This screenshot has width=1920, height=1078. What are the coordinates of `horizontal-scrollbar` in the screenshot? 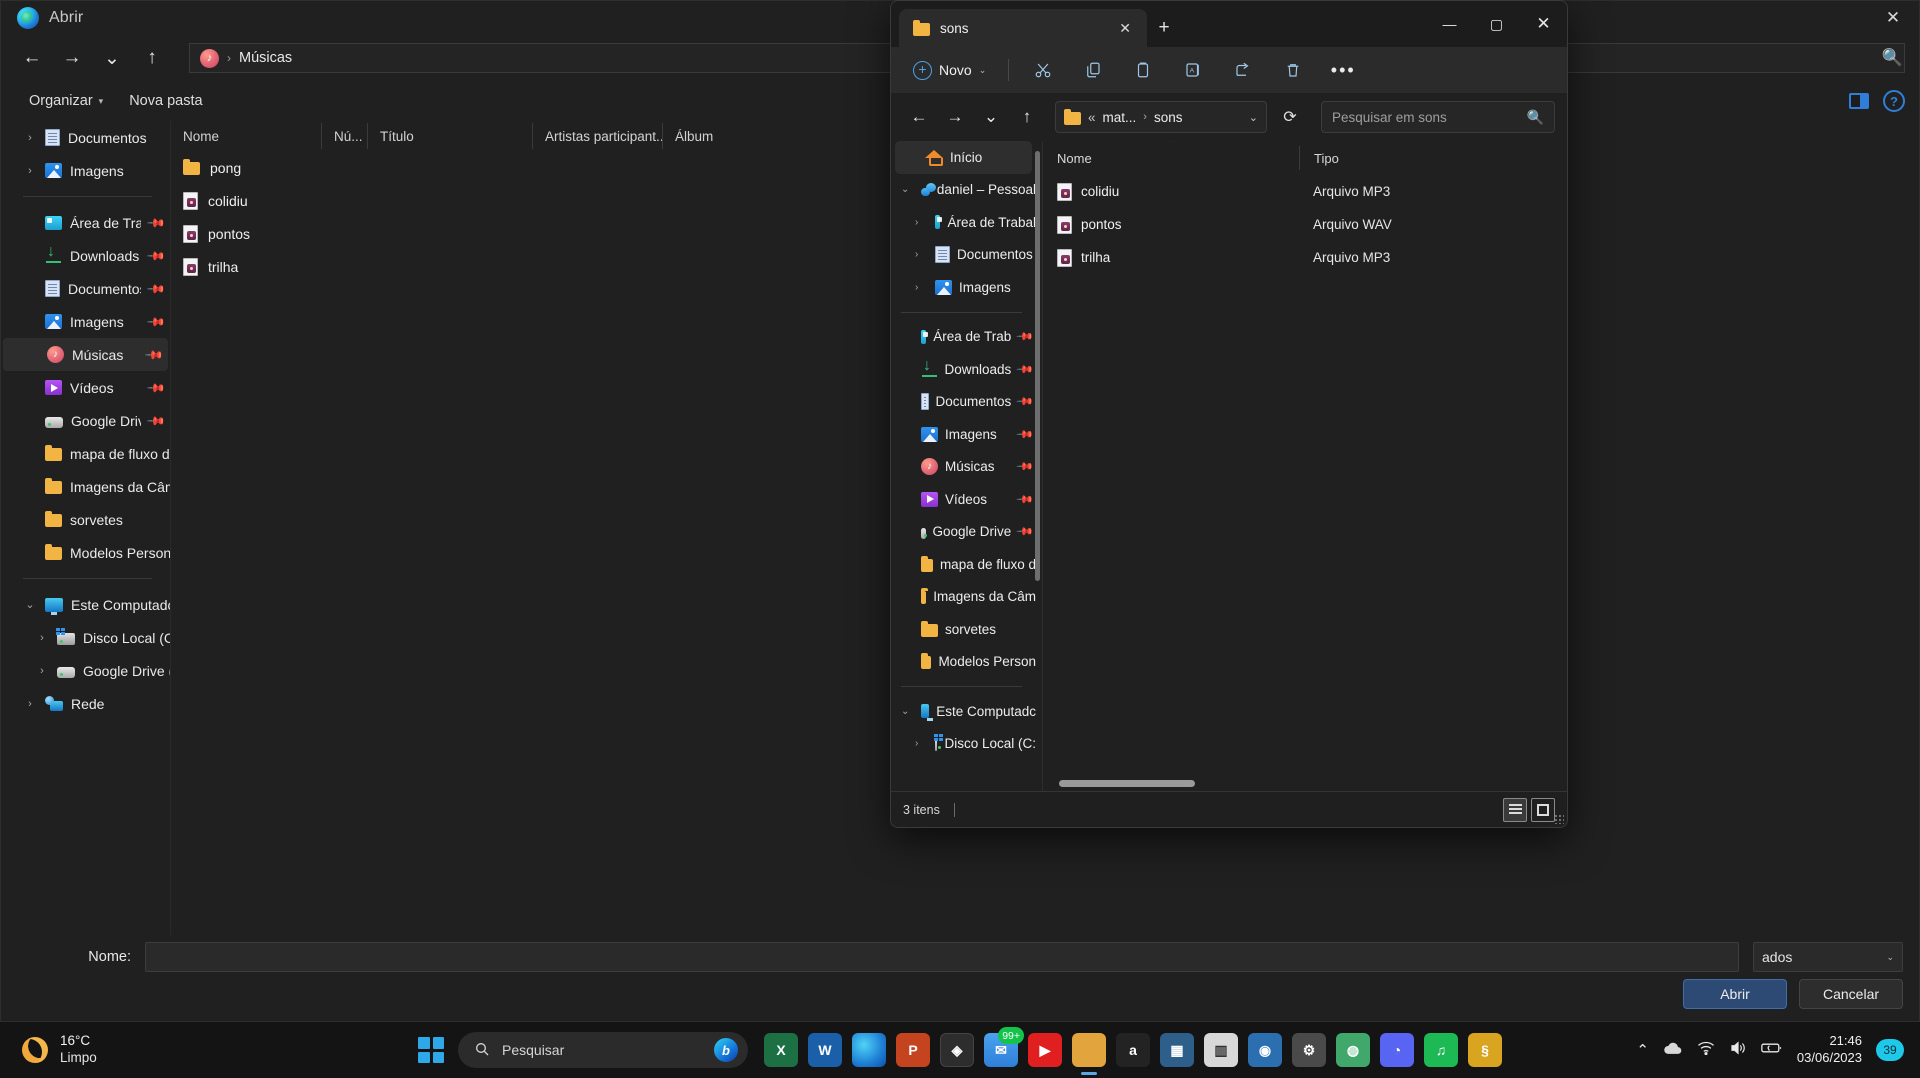 It's located at (1305, 783).